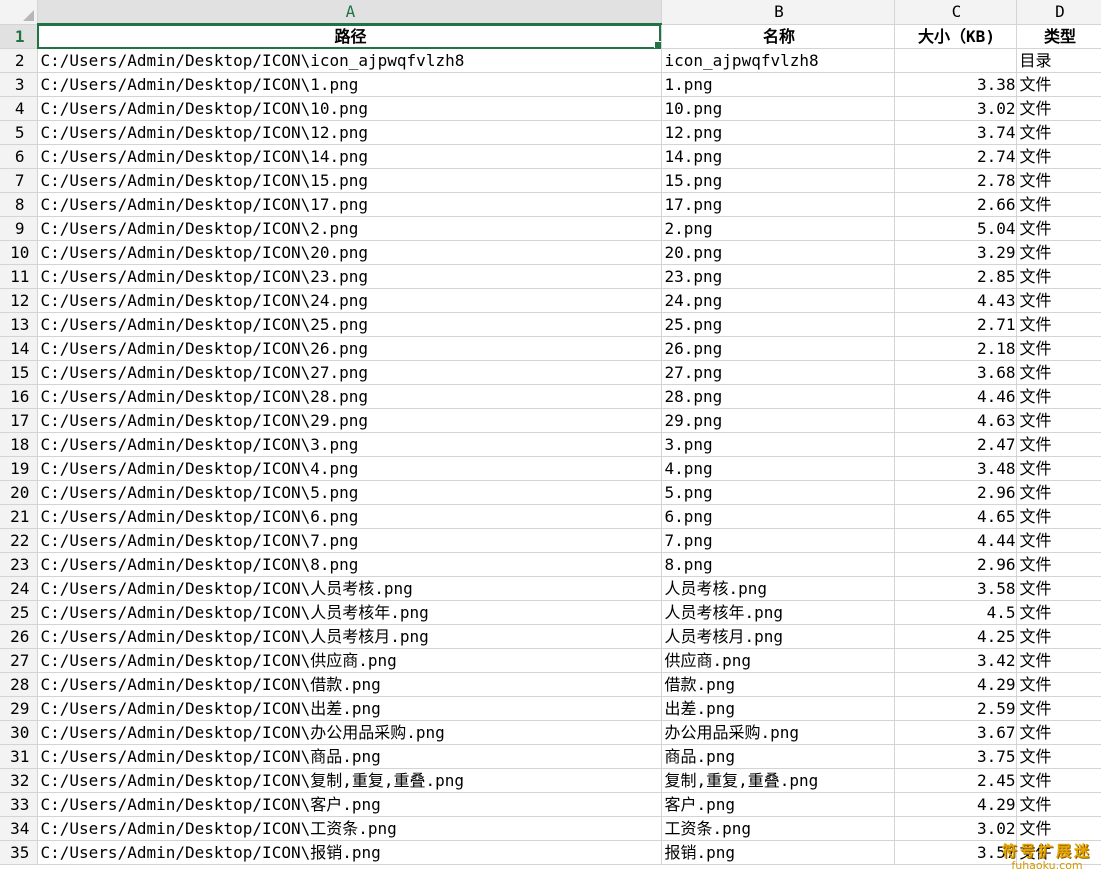 This screenshot has width=1101, height=880. Describe the element at coordinates (778, 132) in the screenshot. I see `cell-name: 12.png` at that location.